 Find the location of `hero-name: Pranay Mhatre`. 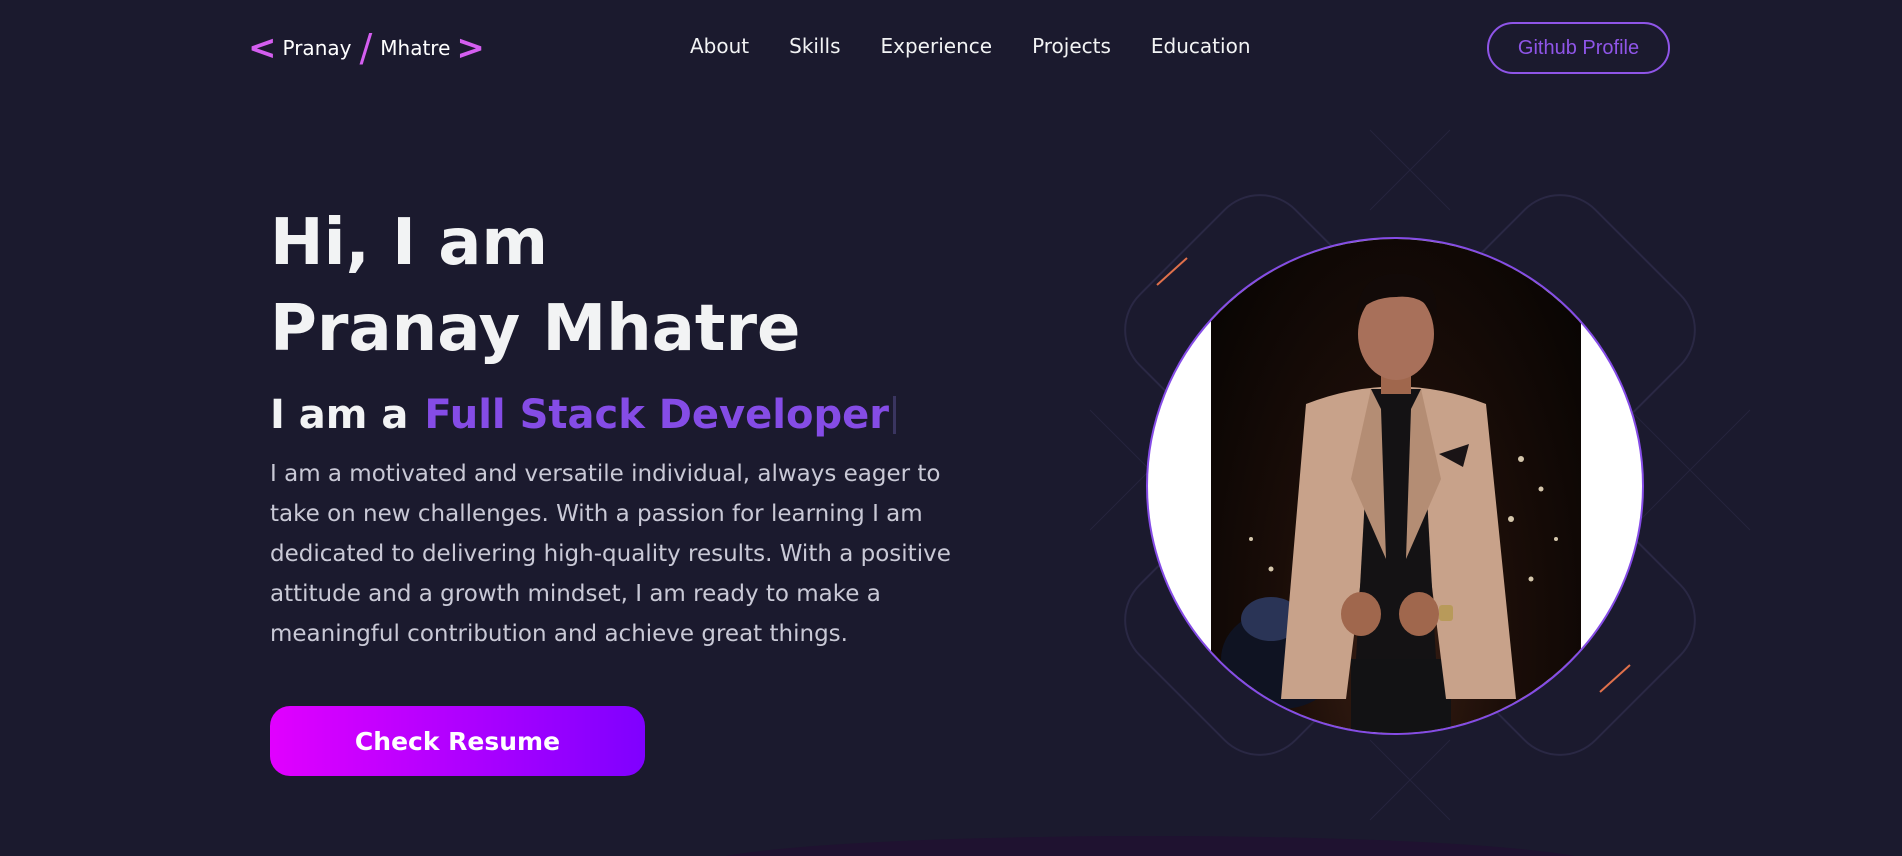

hero-name: Pranay Mhatre is located at coordinates (535, 329).